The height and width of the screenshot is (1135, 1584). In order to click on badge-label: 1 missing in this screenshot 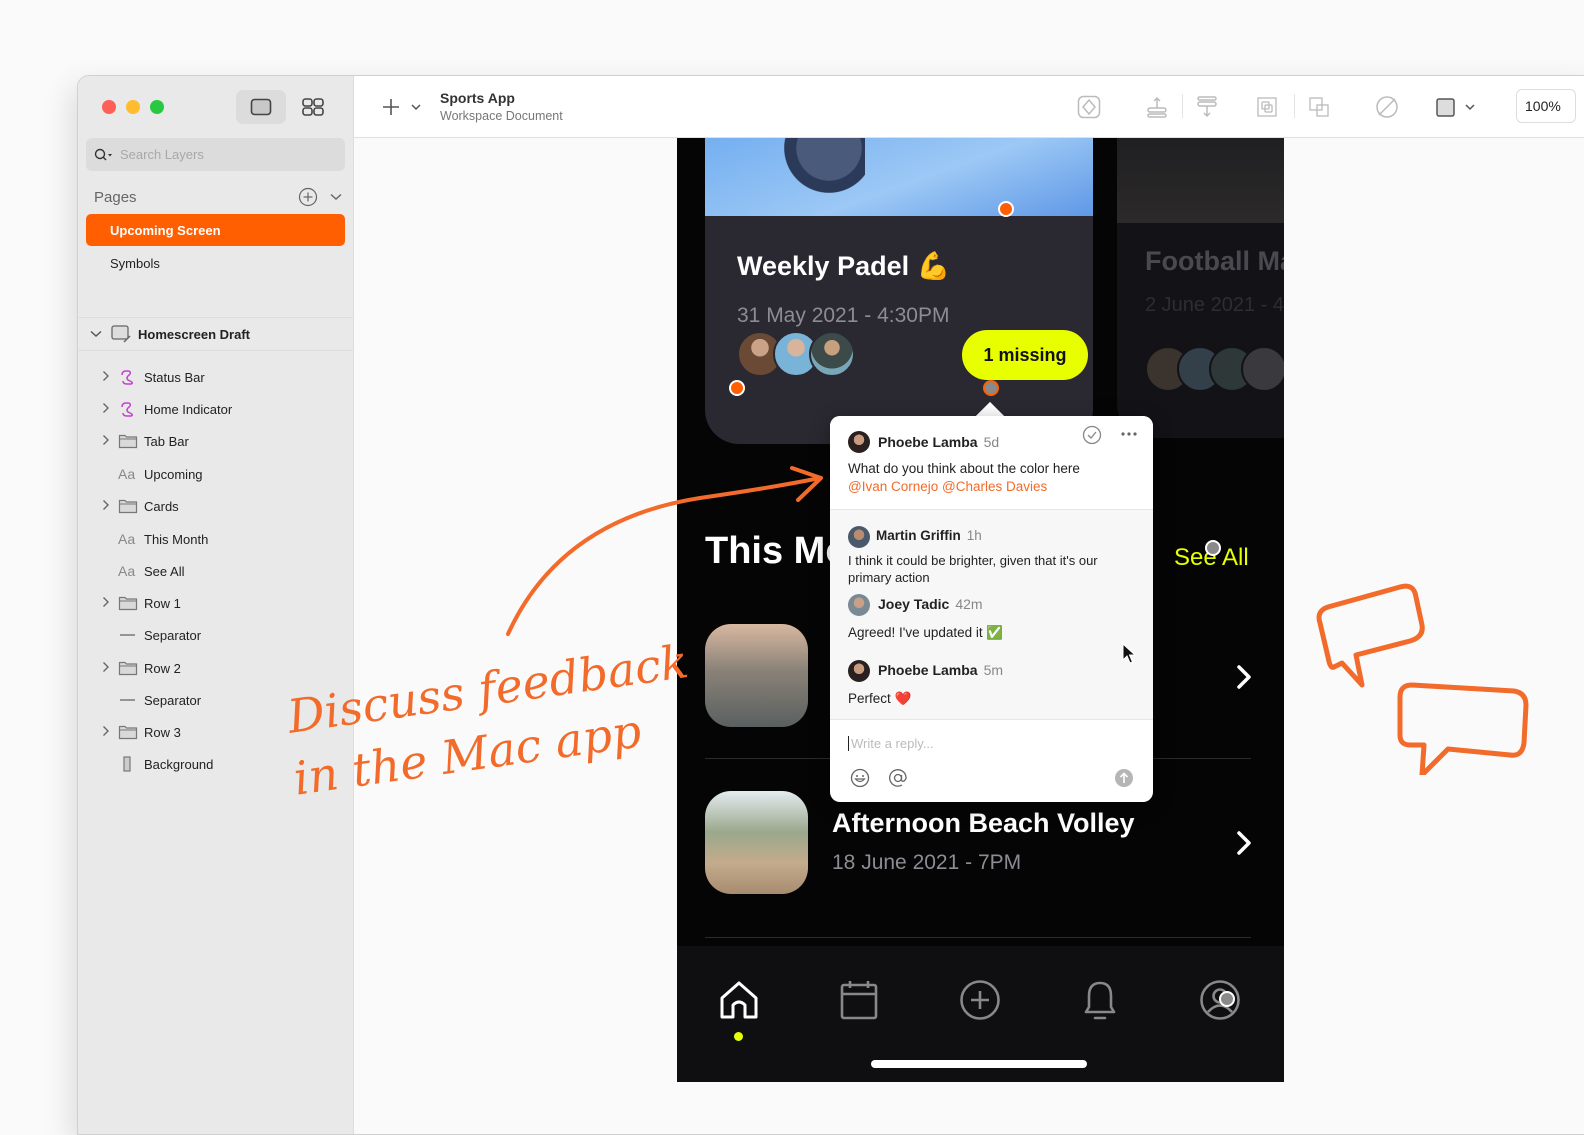, I will do `click(1025, 354)`.